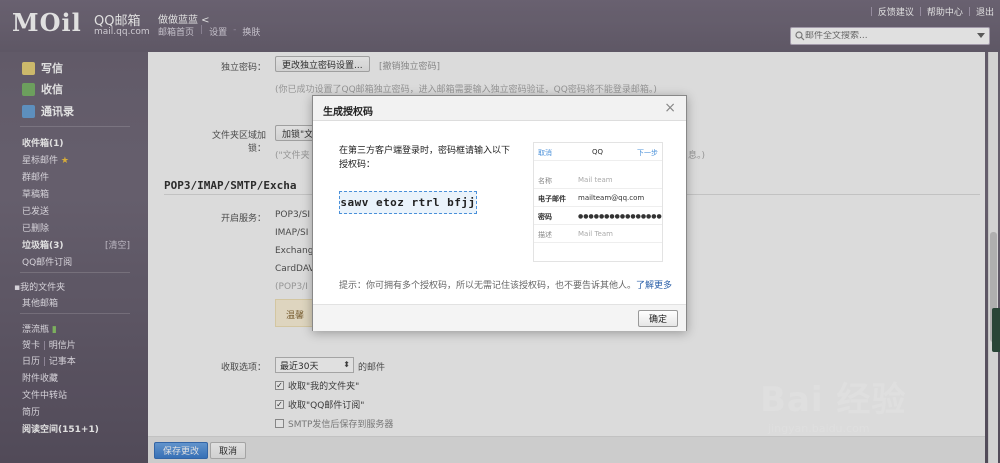  I want to click on preview-key: 密码, so click(545, 217).